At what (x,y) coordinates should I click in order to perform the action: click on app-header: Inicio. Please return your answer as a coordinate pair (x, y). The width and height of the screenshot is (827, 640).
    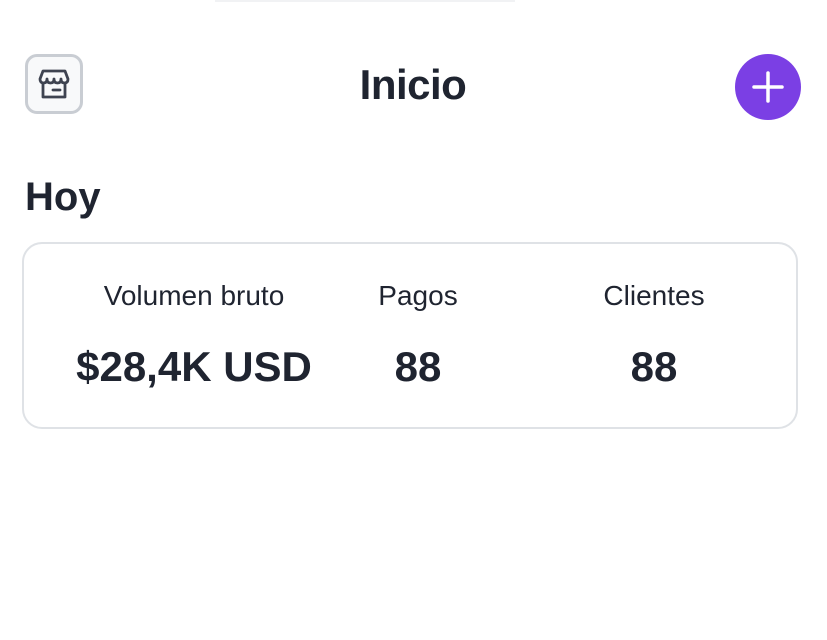
    Looking at the image, I should click on (413, 87).